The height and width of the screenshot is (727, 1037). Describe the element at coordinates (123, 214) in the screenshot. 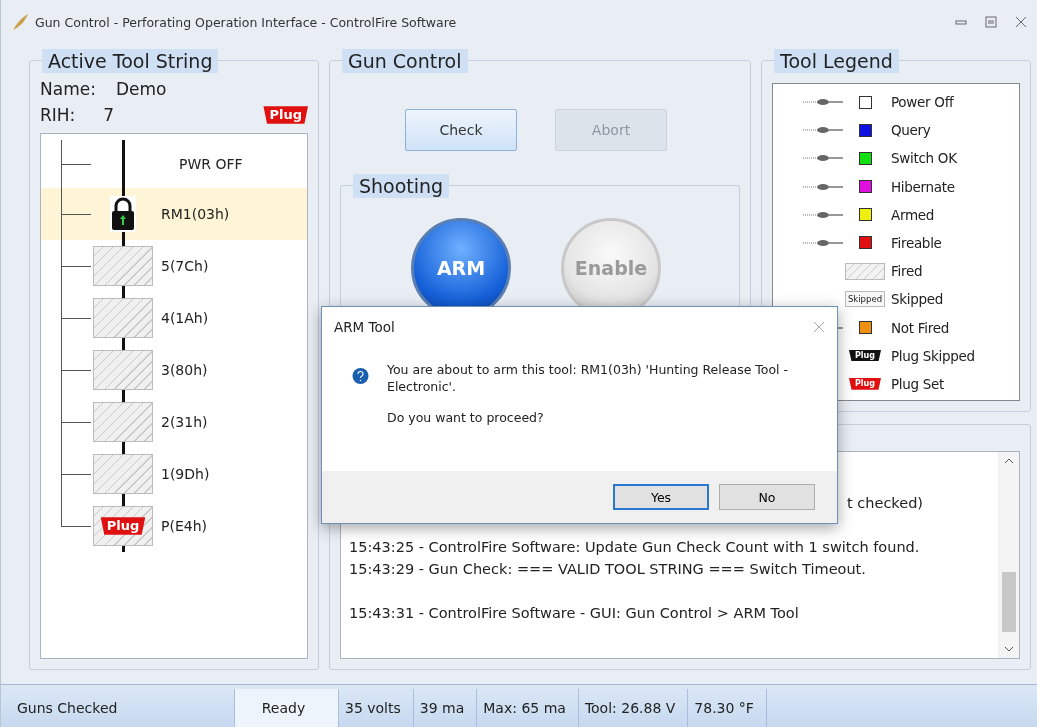

I see `padlock-icon` at that location.